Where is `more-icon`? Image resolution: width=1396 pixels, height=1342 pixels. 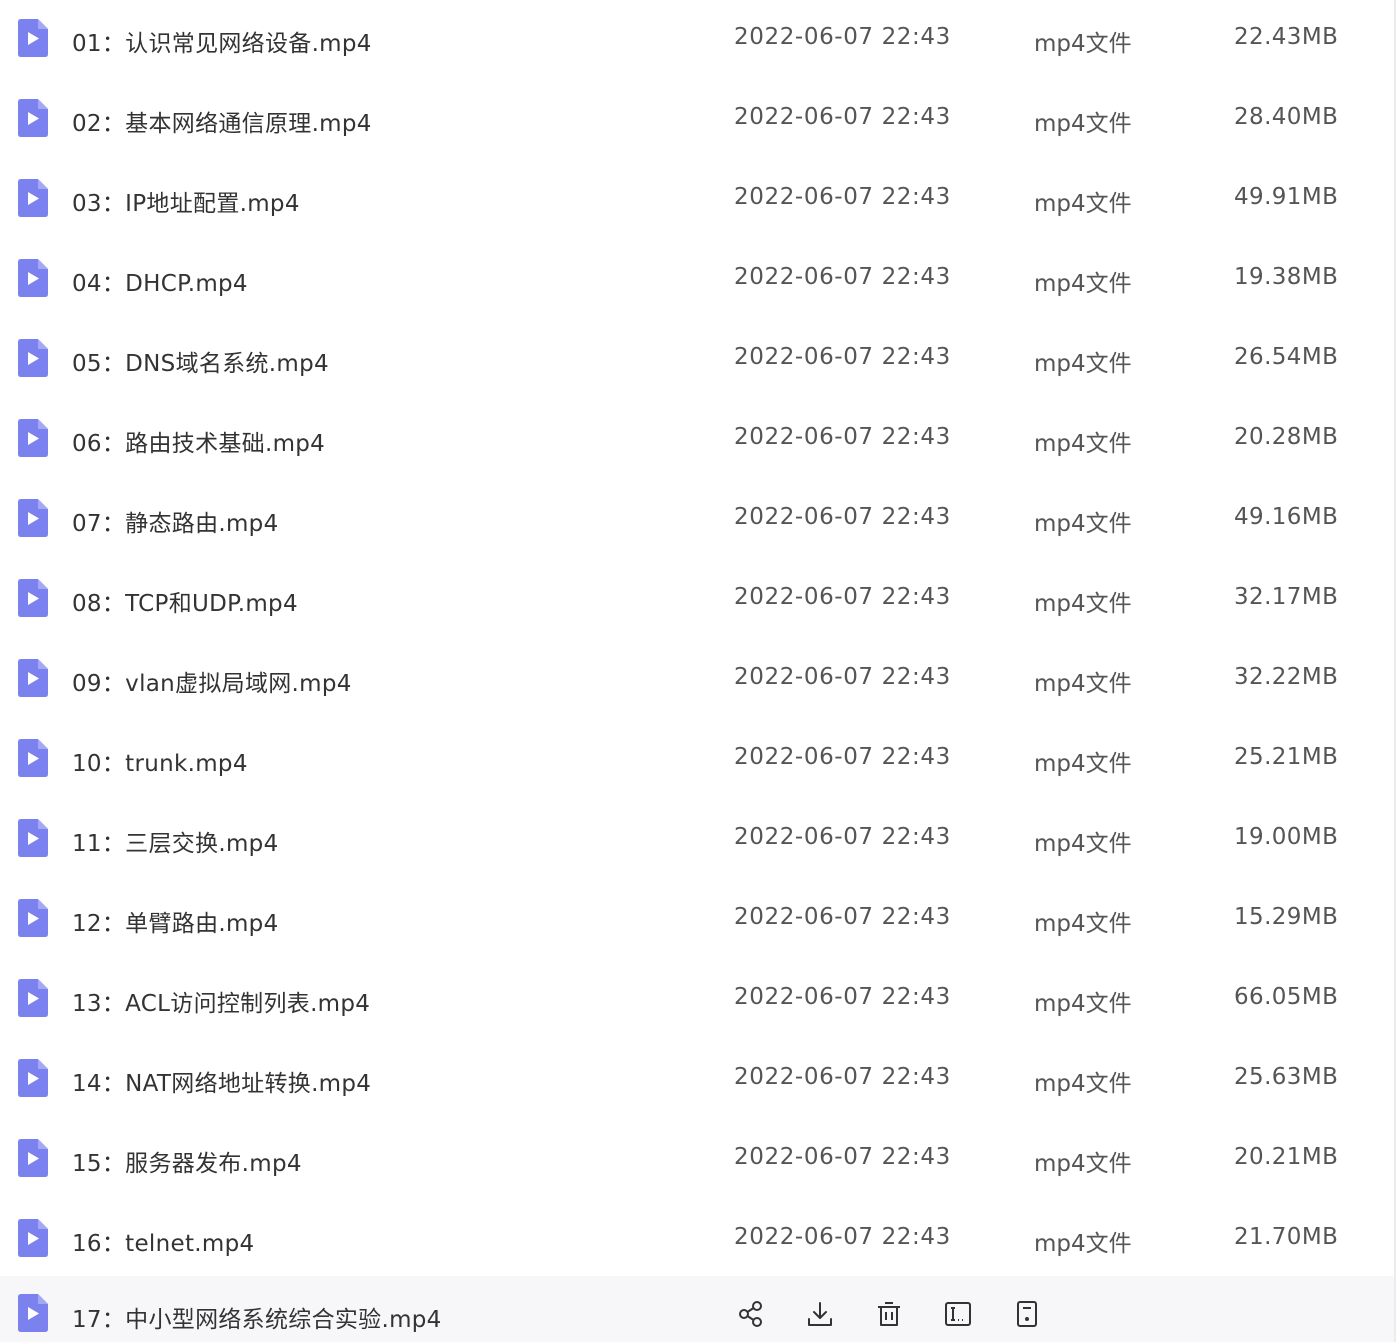
more-icon is located at coordinates (1027, 1314).